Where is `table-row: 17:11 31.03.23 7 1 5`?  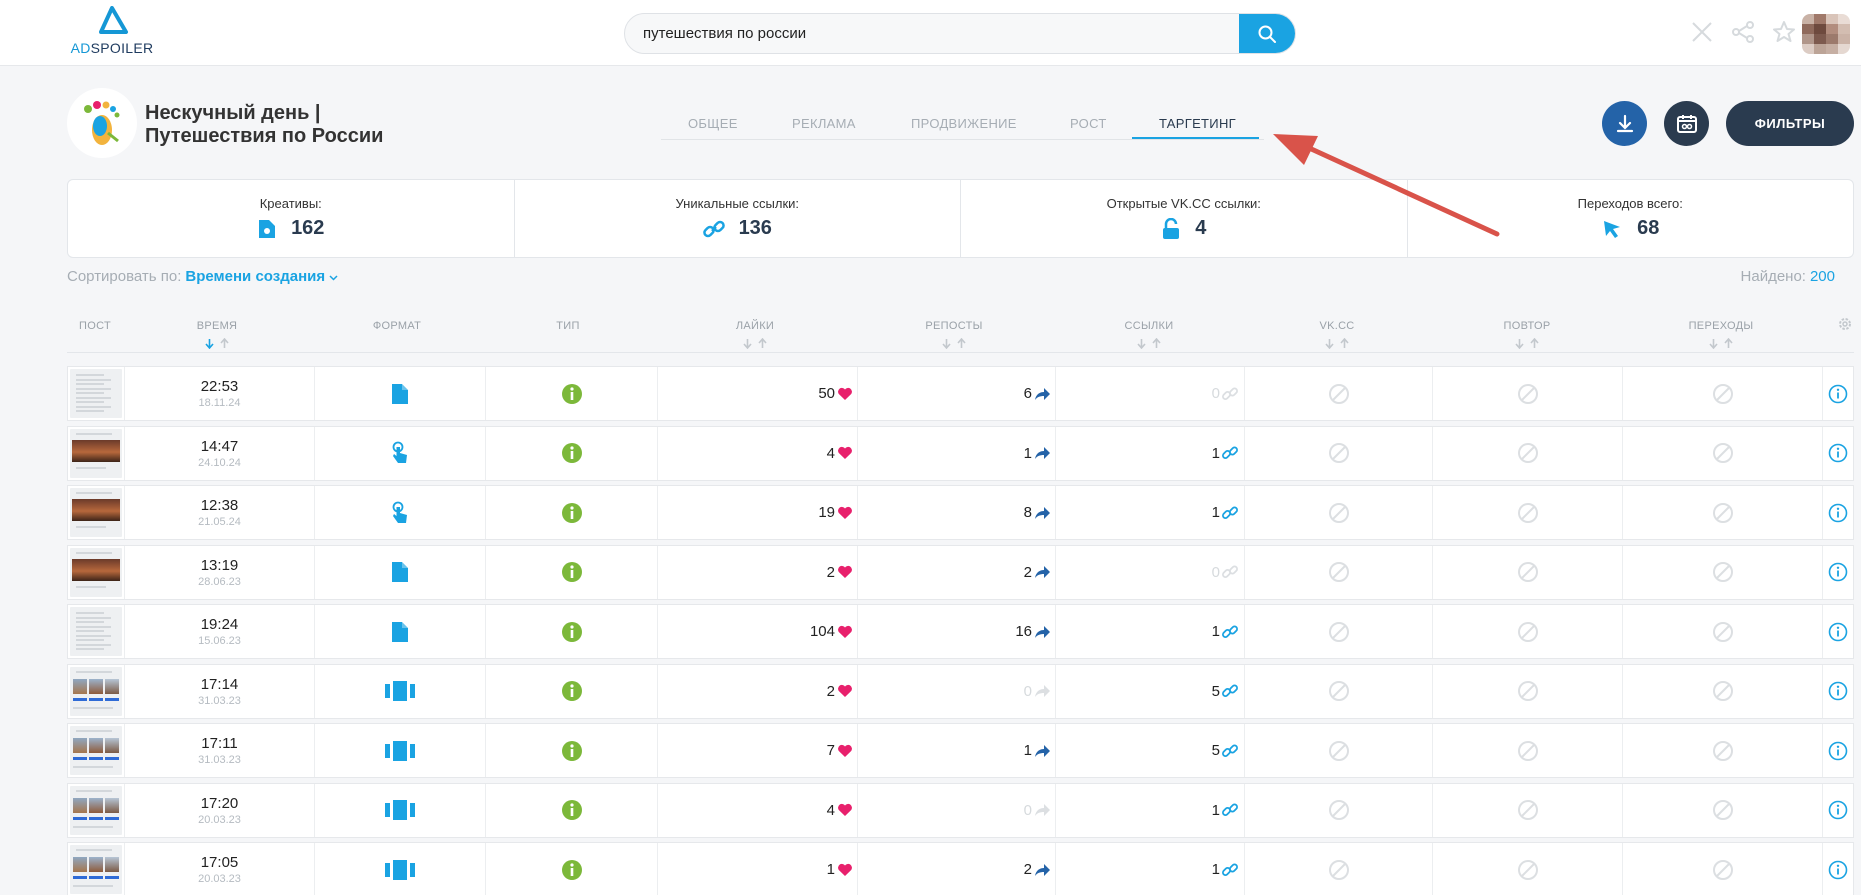
table-row: 17:11 31.03.23 7 1 5 is located at coordinates (960, 750).